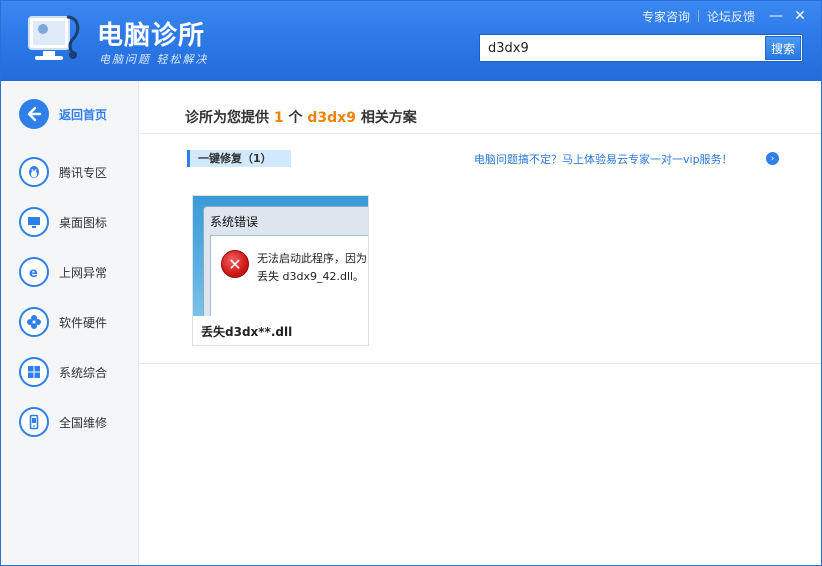 Image resolution: width=822 pixels, height=566 pixels. I want to click on app-slogan: 电脑问题 轻松解决, so click(154, 59).